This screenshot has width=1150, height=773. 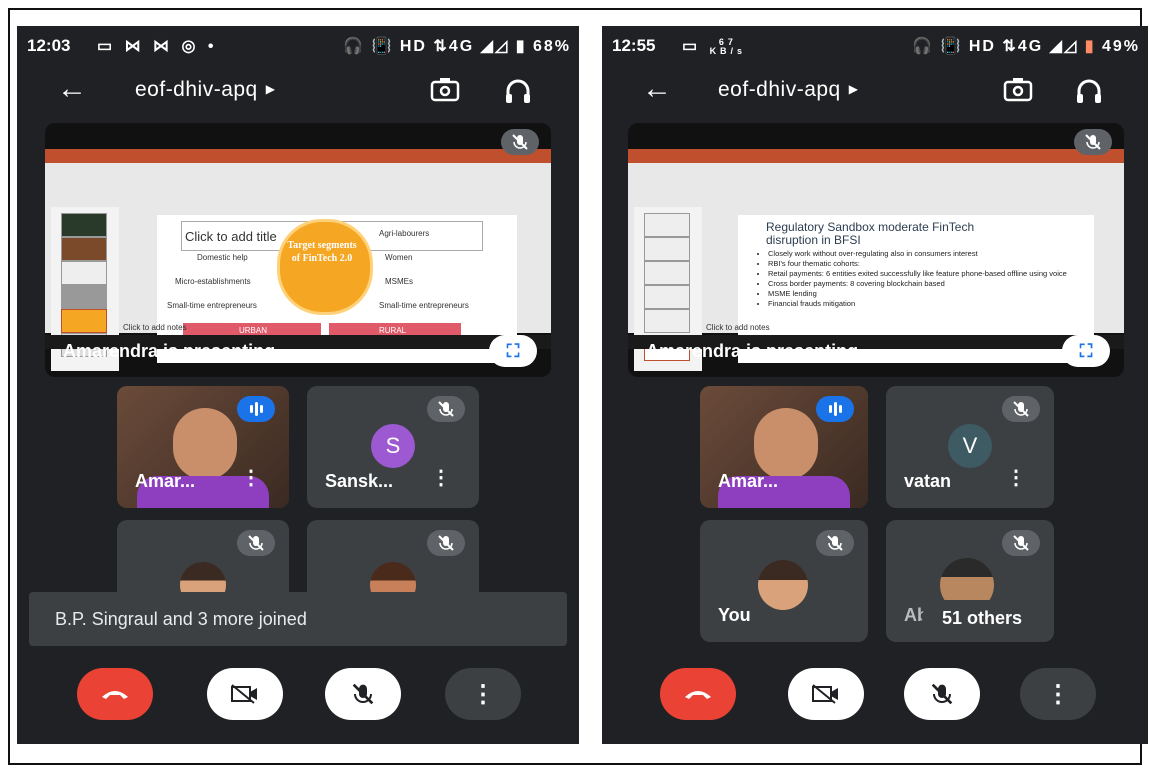 What do you see at coordinates (424, 305) in the screenshot?
I see `slide-right-item: Small-time entrepreneurs` at bounding box center [424, 305].